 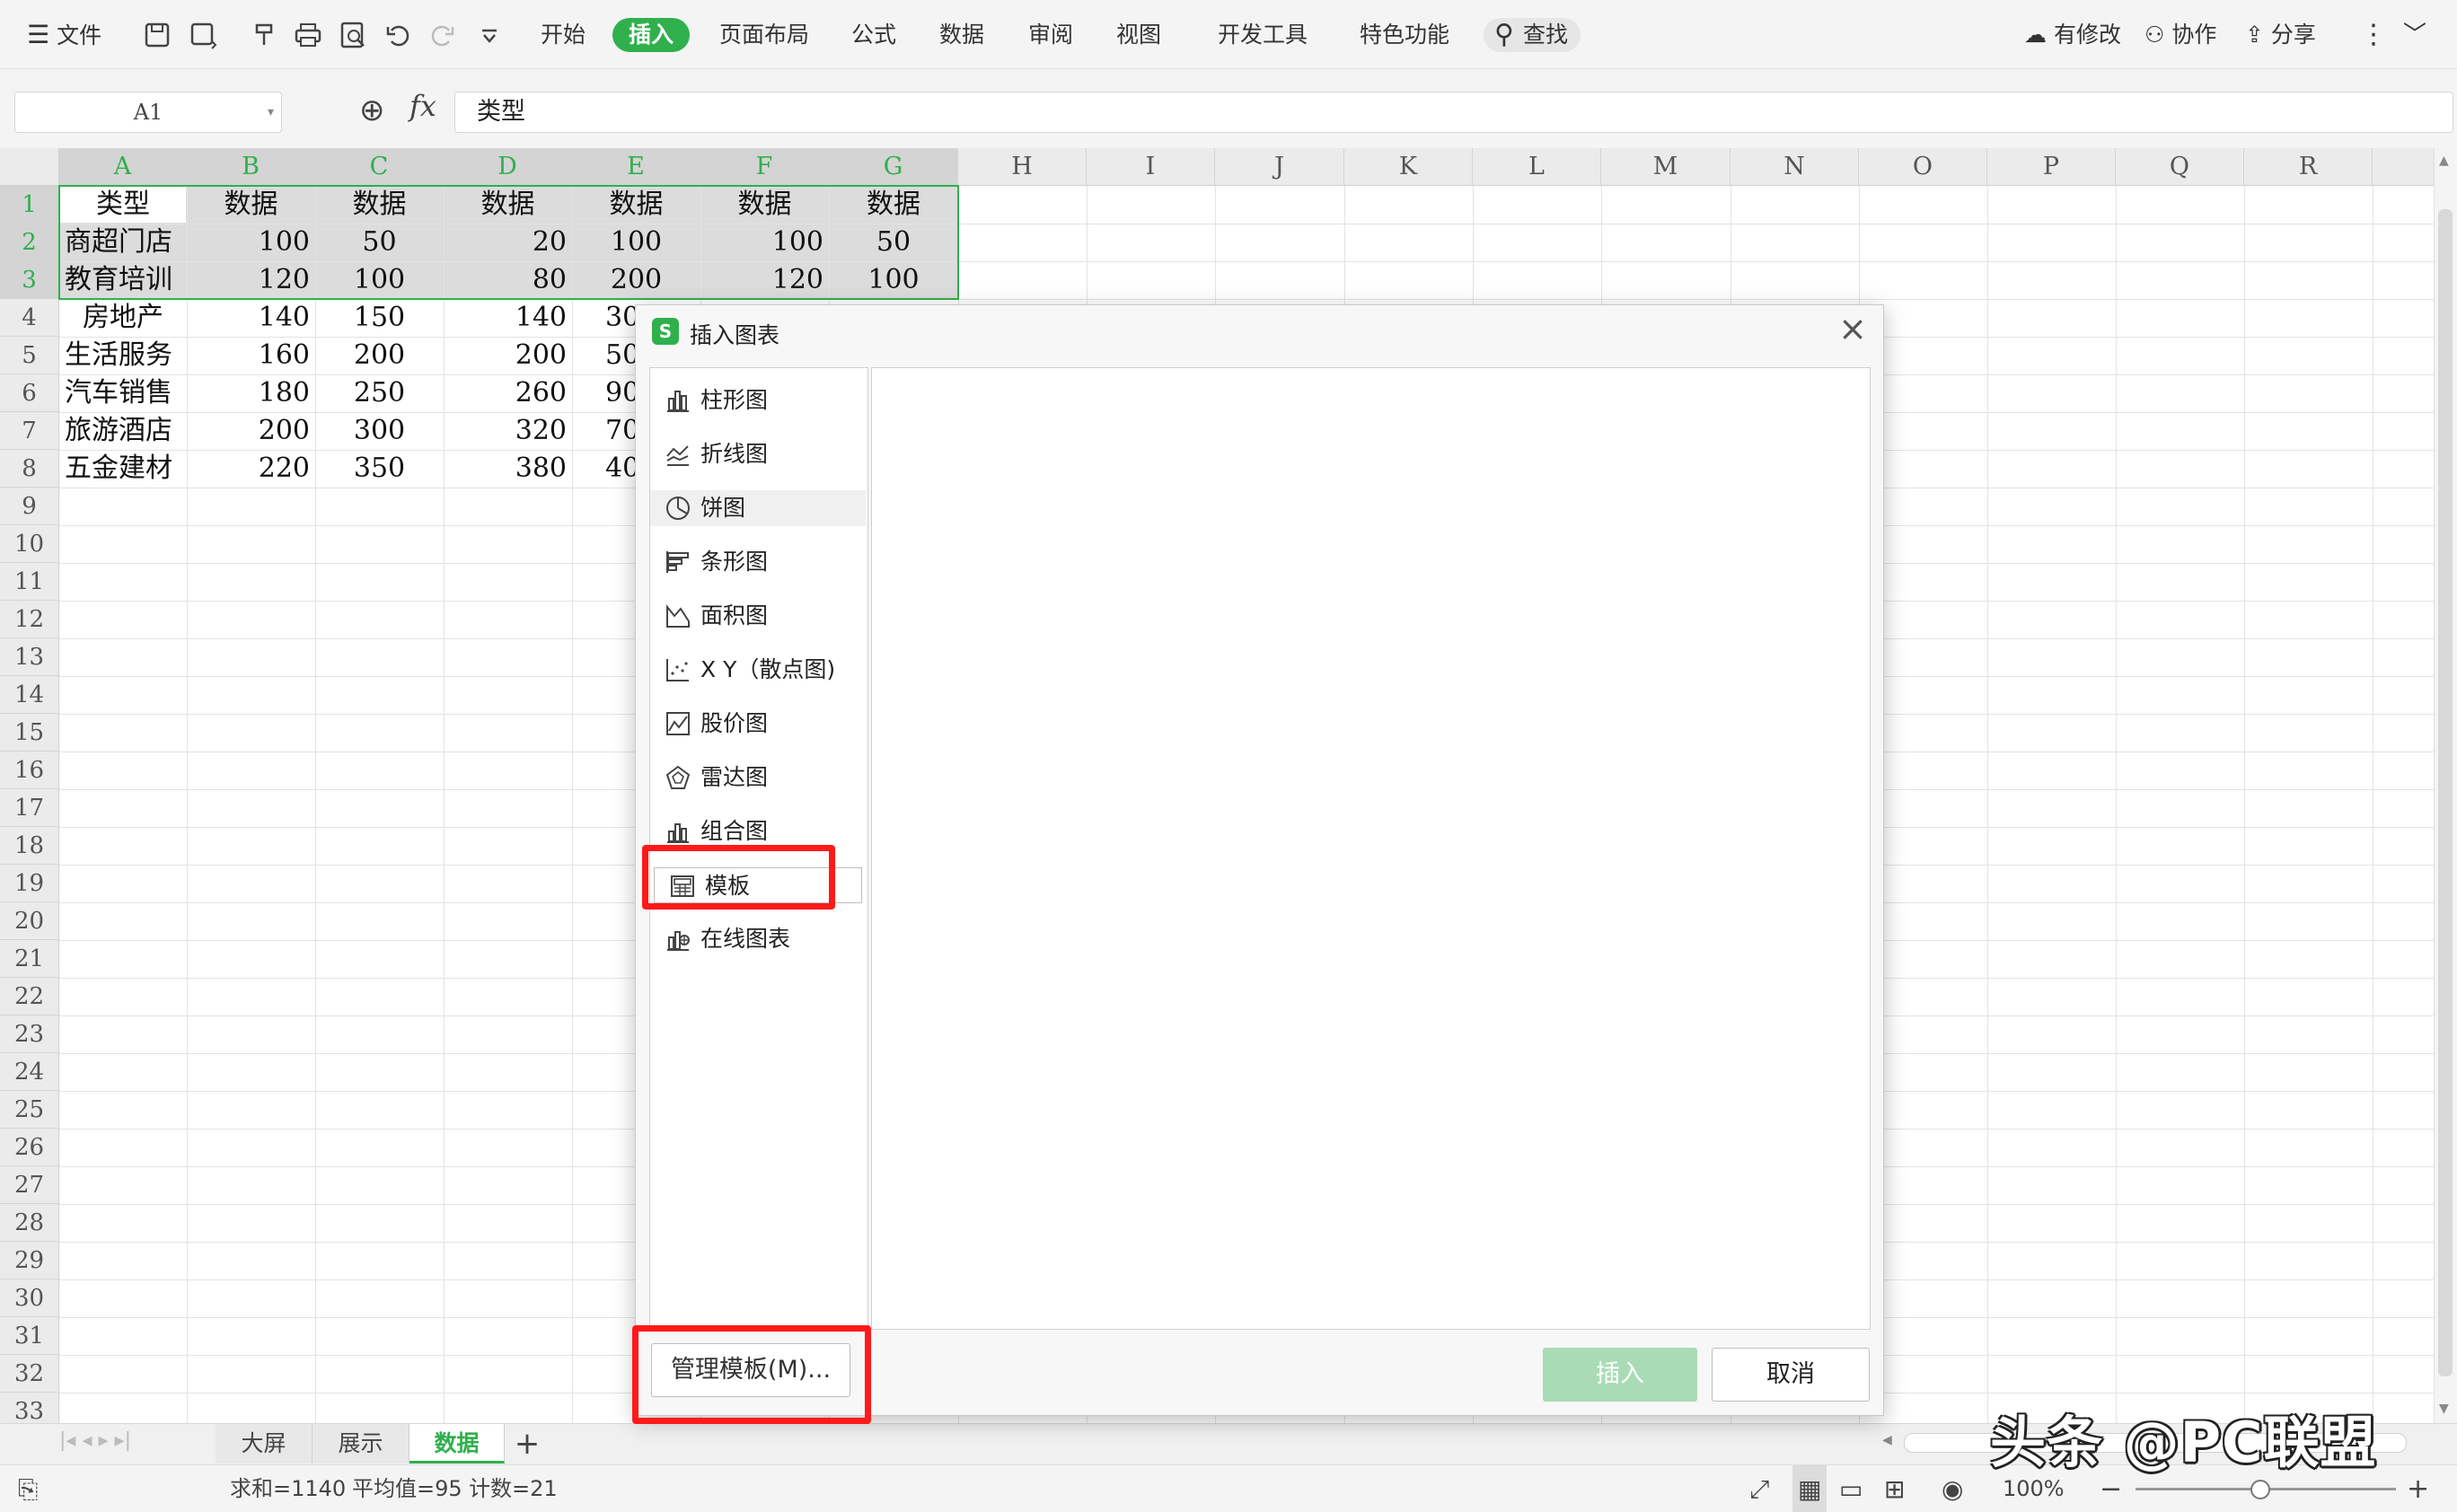 What do you see at coordinates (95, 1440) in the screenshot?
I see `sheet-nav-first-icon: |◂ ◂ ▸ ▸|` at bounding box center [95, 1440].